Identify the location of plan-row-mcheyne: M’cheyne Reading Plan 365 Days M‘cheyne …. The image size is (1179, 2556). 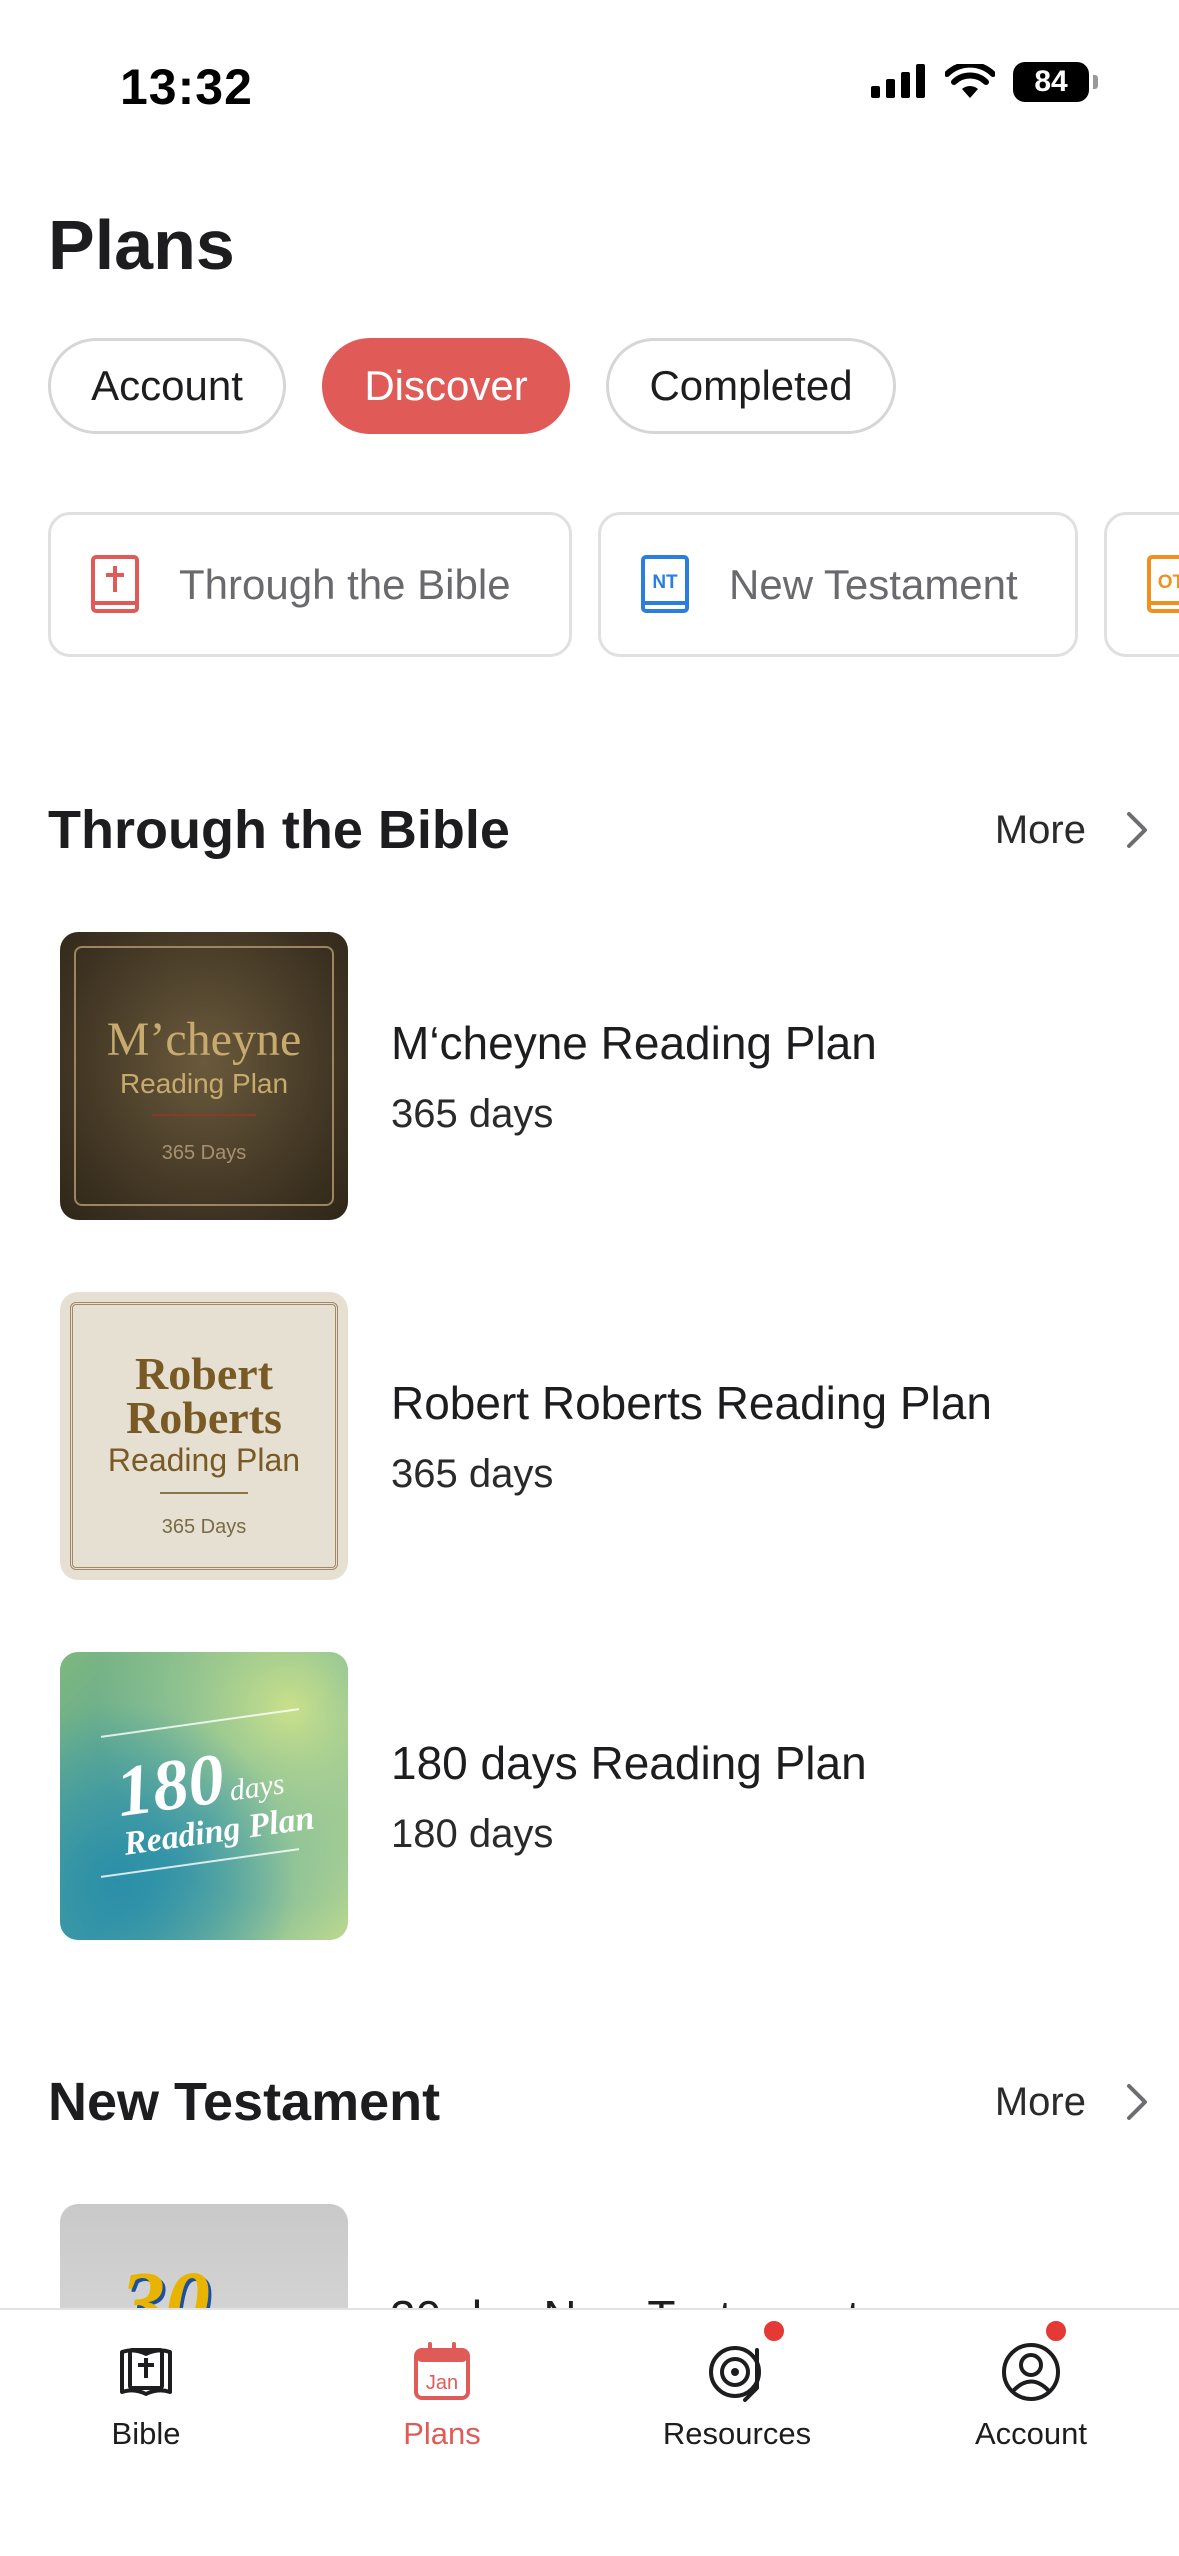
(600, 1076).